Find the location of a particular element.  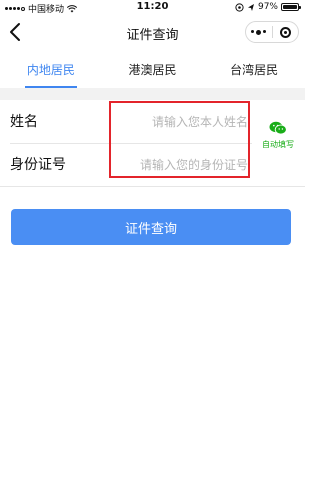

id-number-input is located at coordinates (179, 165).